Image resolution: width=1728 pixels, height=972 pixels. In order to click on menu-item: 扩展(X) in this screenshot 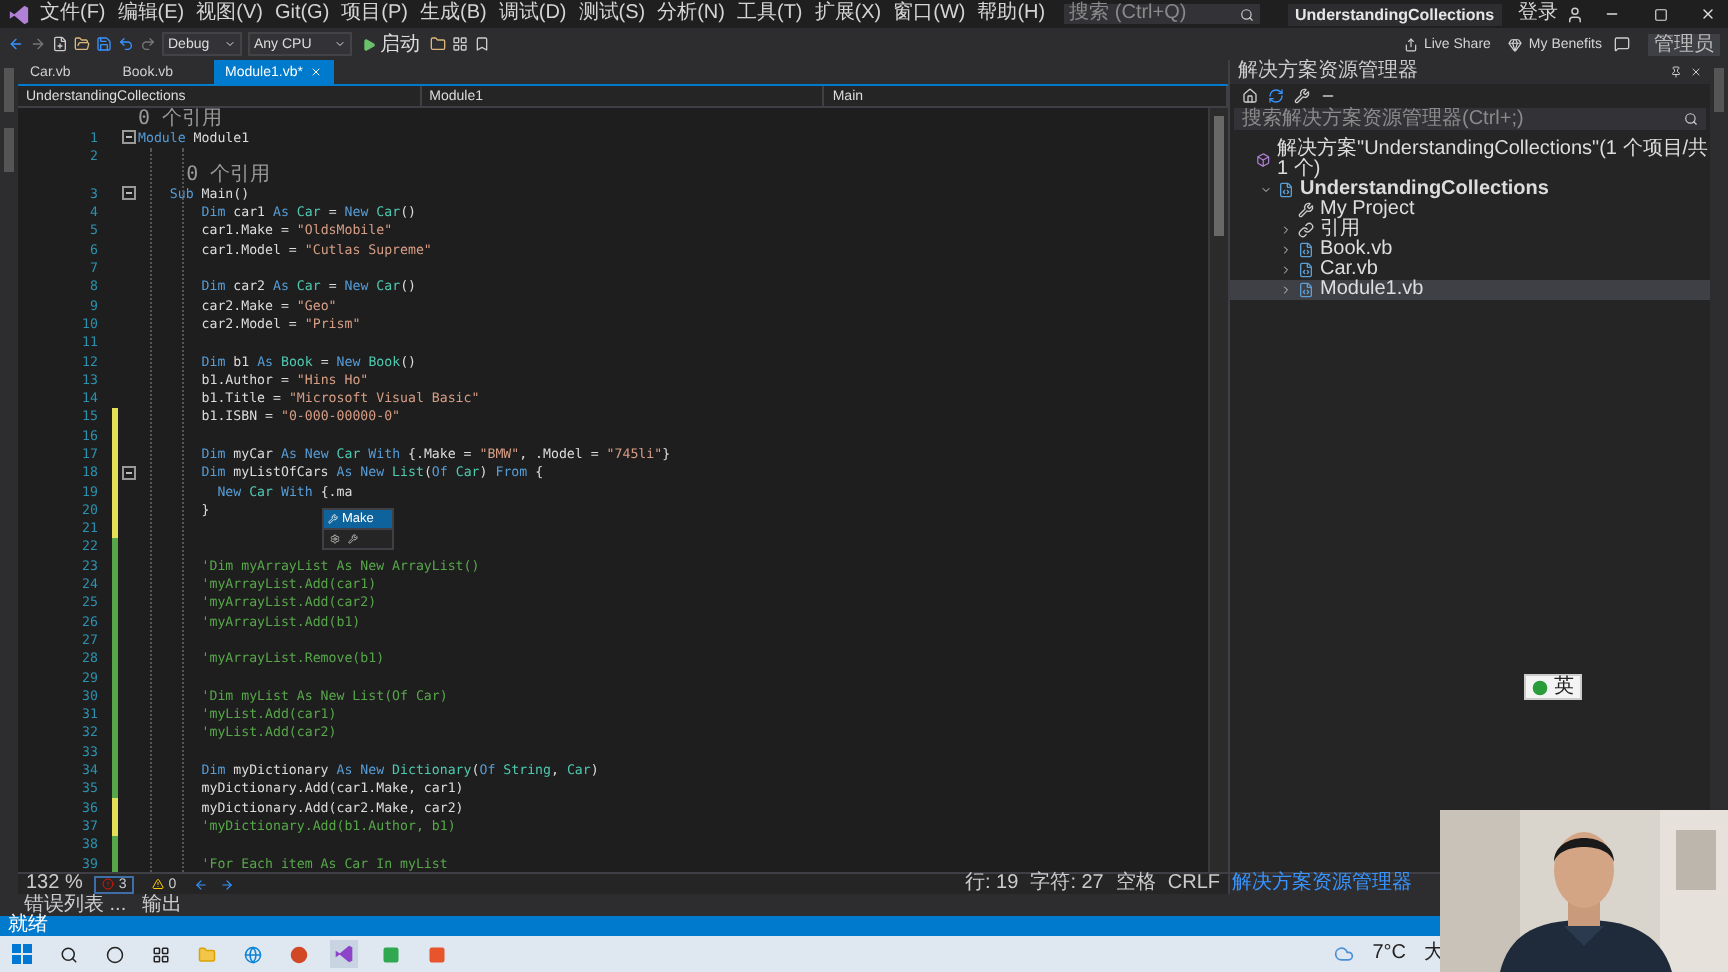, I will do `click(848, 14)`.